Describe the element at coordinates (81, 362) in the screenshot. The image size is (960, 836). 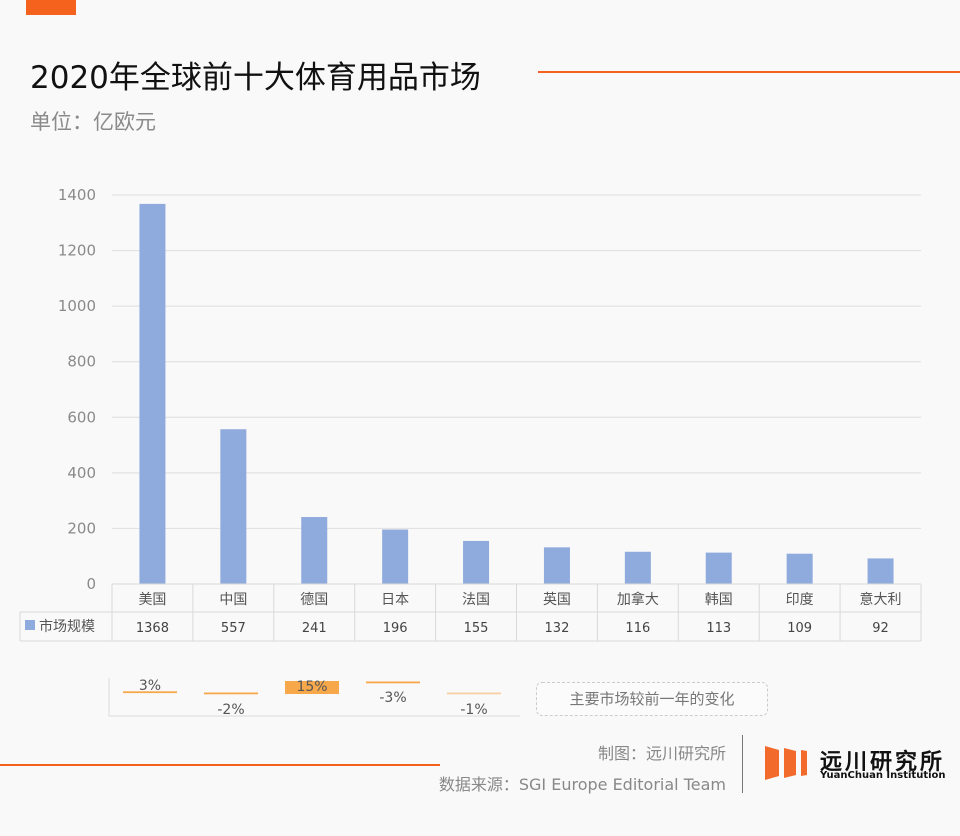
I see `y-tick-label: 800` at that location.